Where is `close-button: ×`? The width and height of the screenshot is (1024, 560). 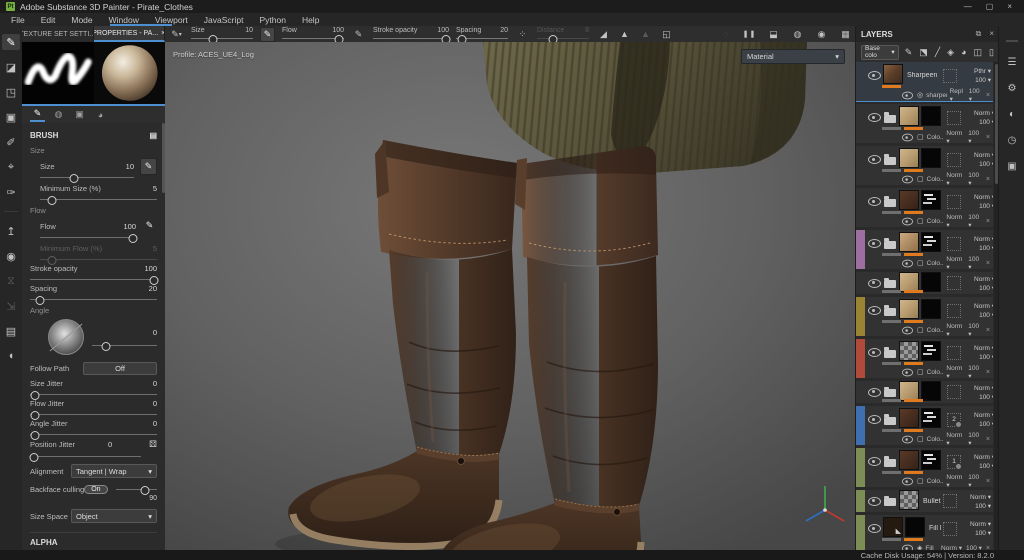
close-button: × is located at coordinates (1009, 6).